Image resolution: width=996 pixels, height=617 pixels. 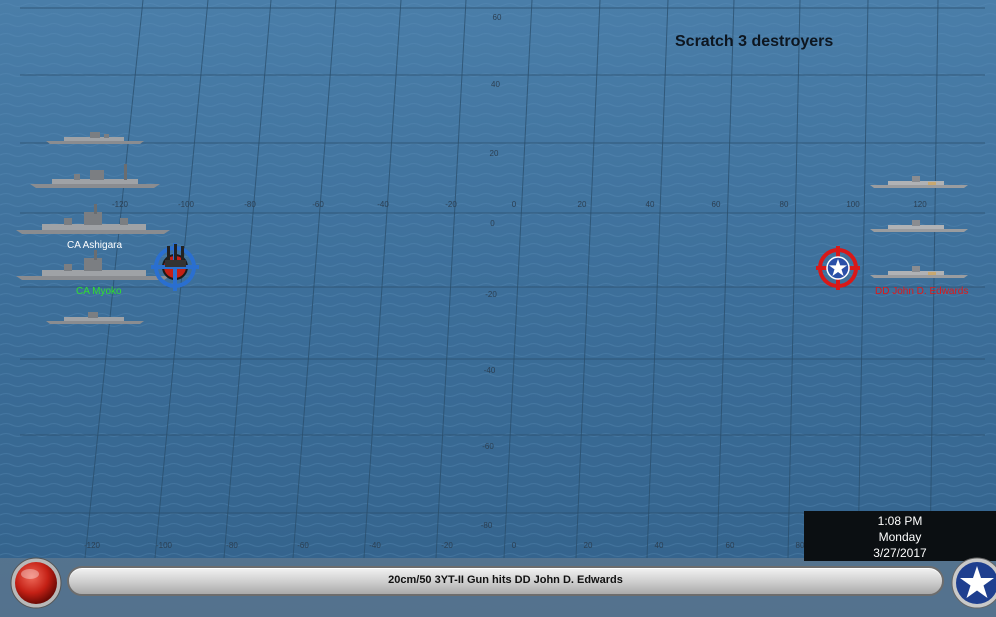 I want to click on grid-x-label: 20, so click(x=582, y=204).